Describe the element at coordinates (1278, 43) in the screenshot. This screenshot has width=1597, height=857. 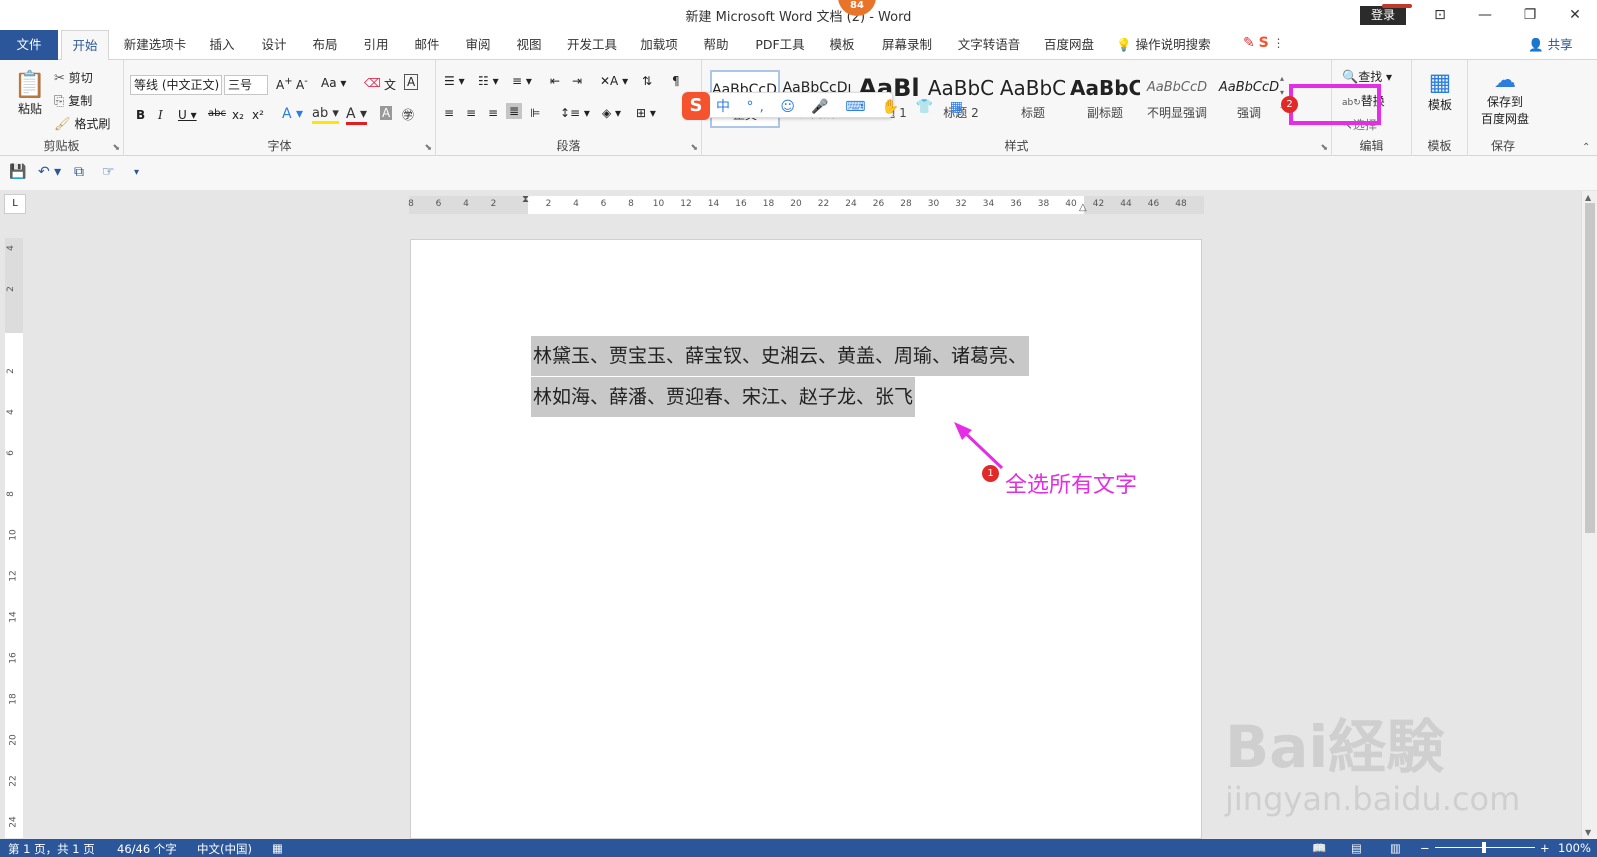
I see `more-icon: ⋮` at that location.